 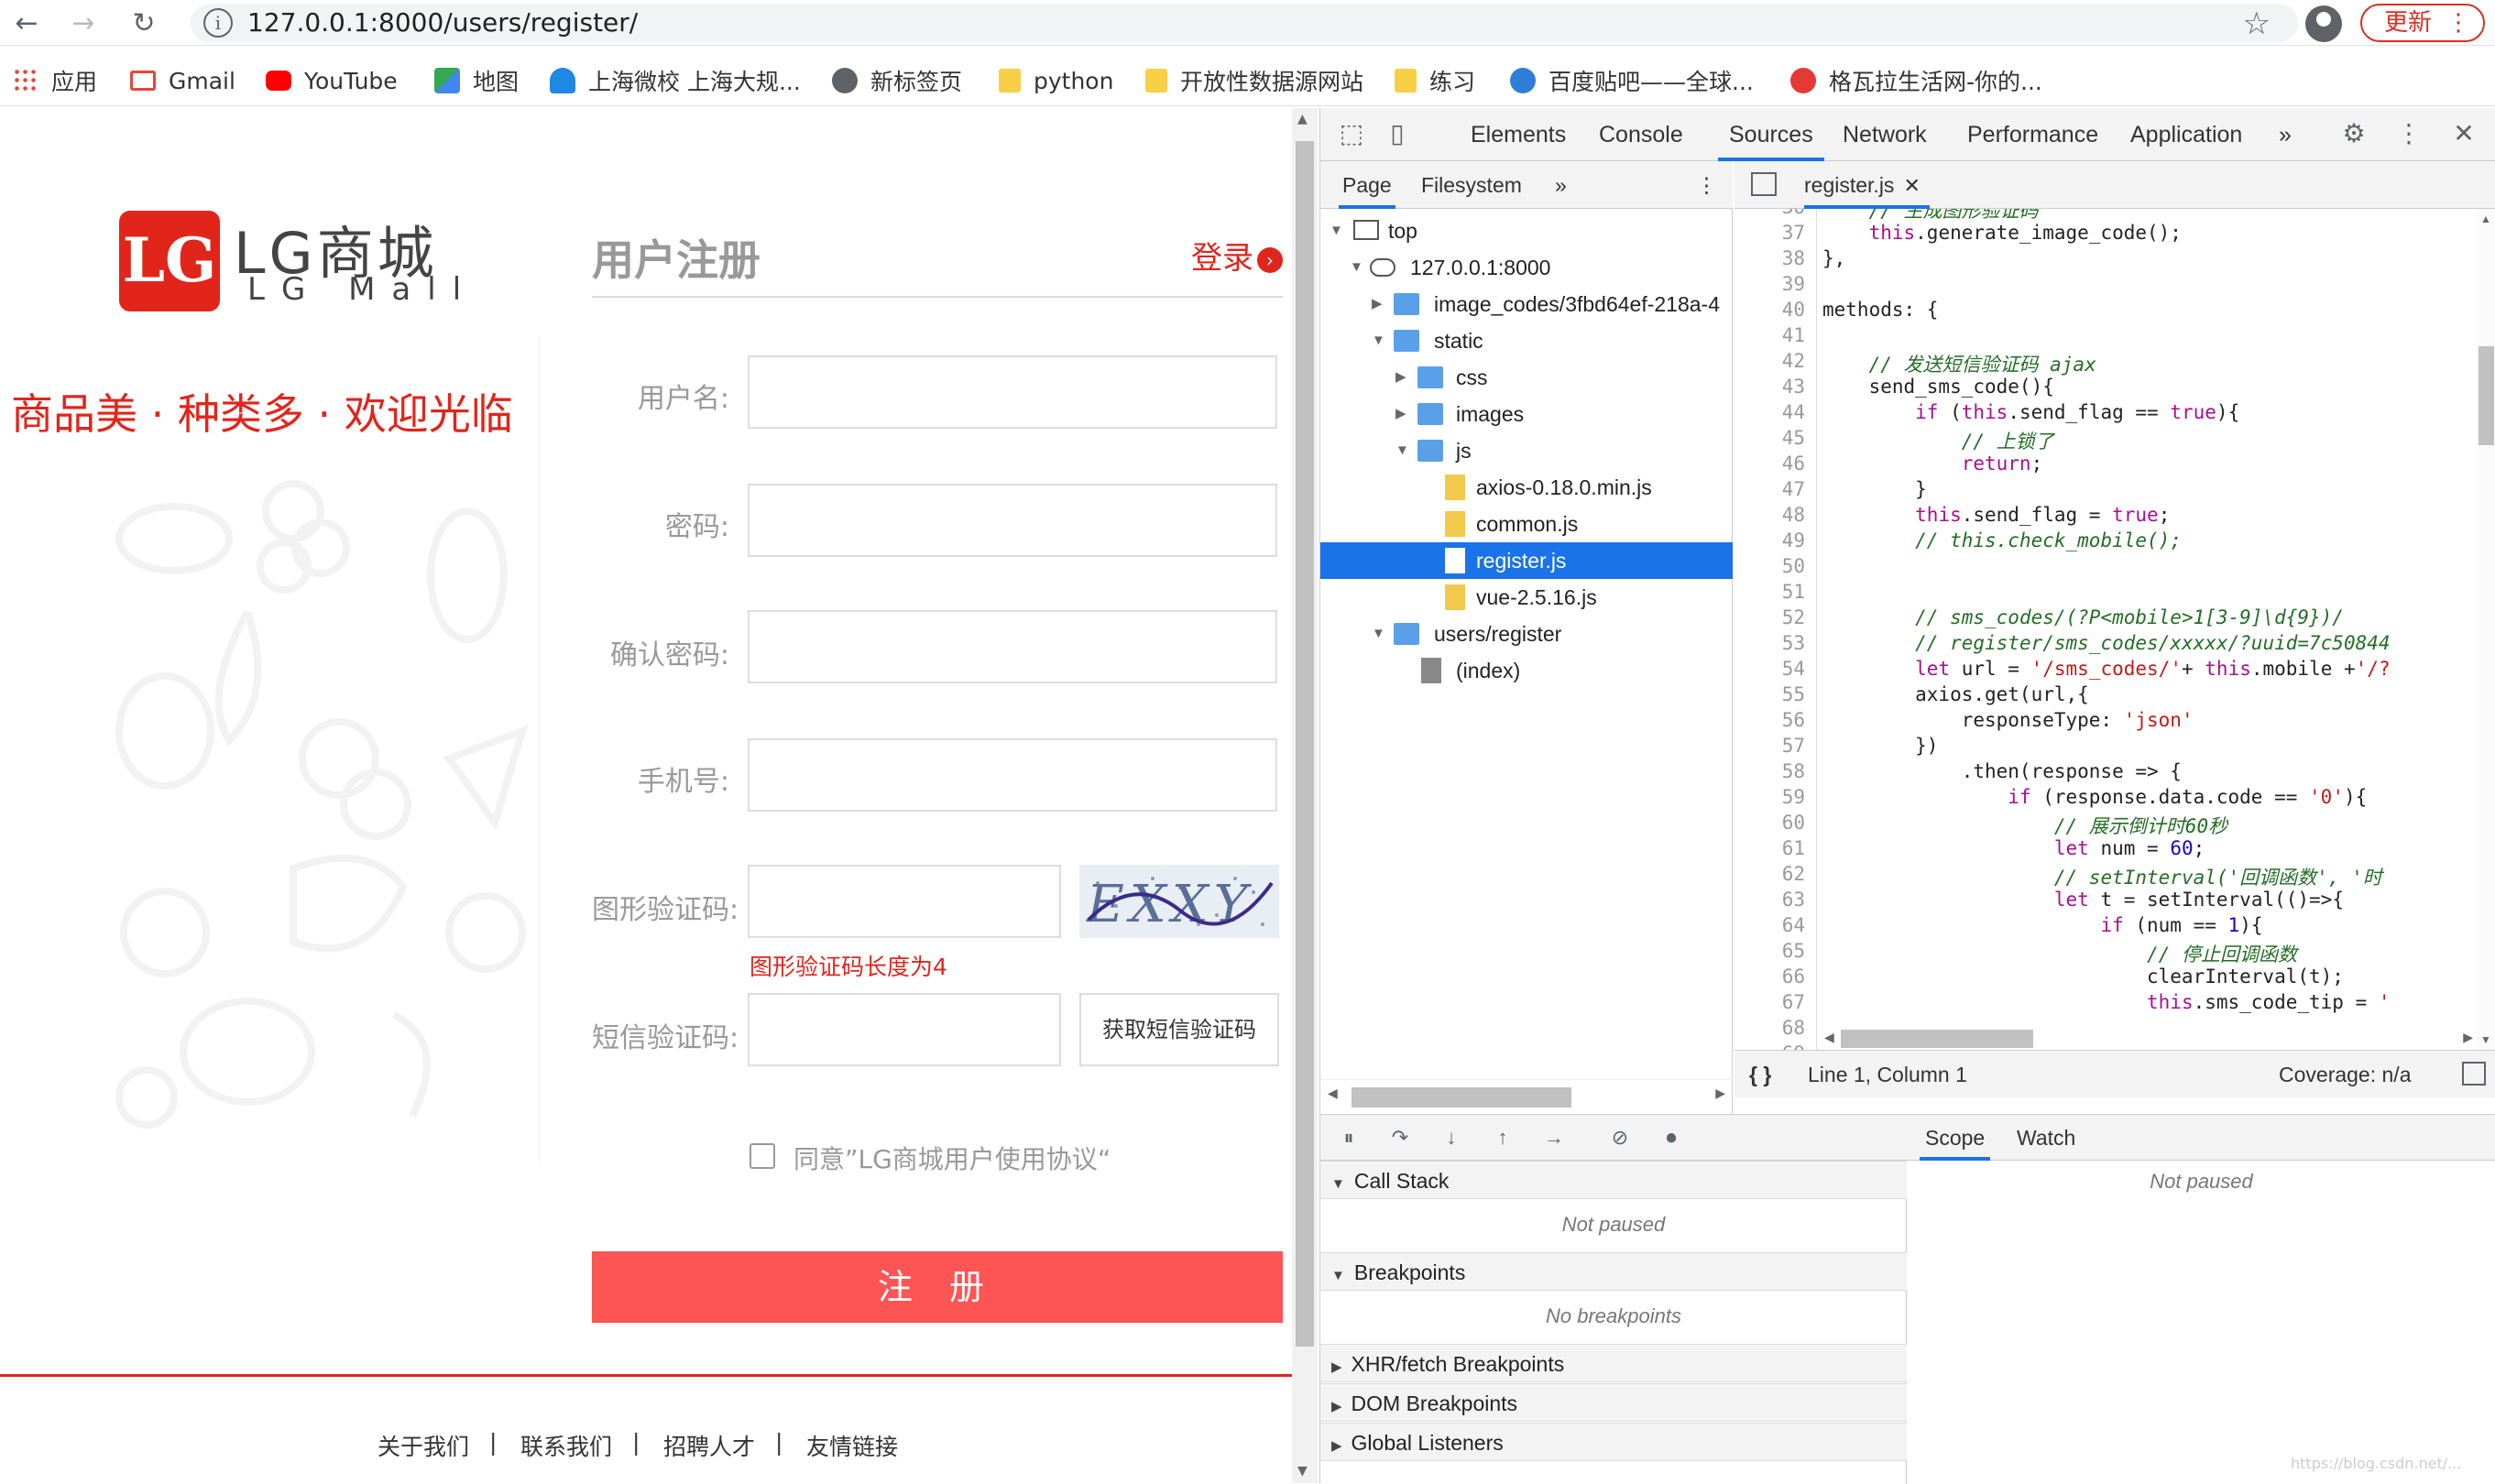 What do you see at coordinates (1056, 80) in the screenshot?
I see `bookmark-python: python` at bounding box center [1056, 80].